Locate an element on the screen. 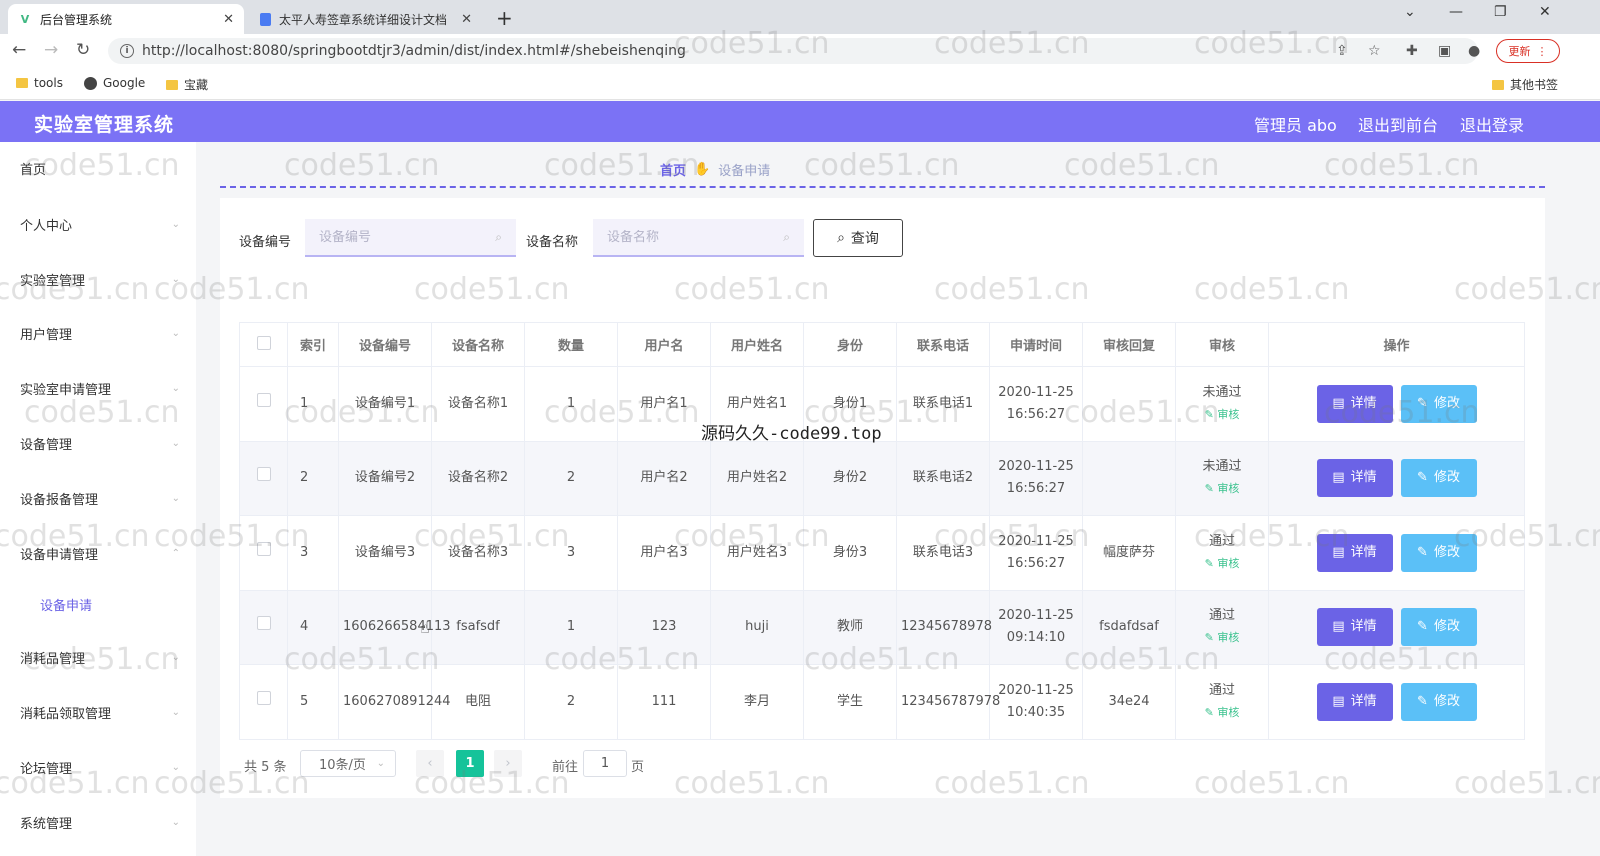 The height and width of the screenshot is (856, 1600). sidebar-item-label: 用户管理 is located at coordinates (46, 335).